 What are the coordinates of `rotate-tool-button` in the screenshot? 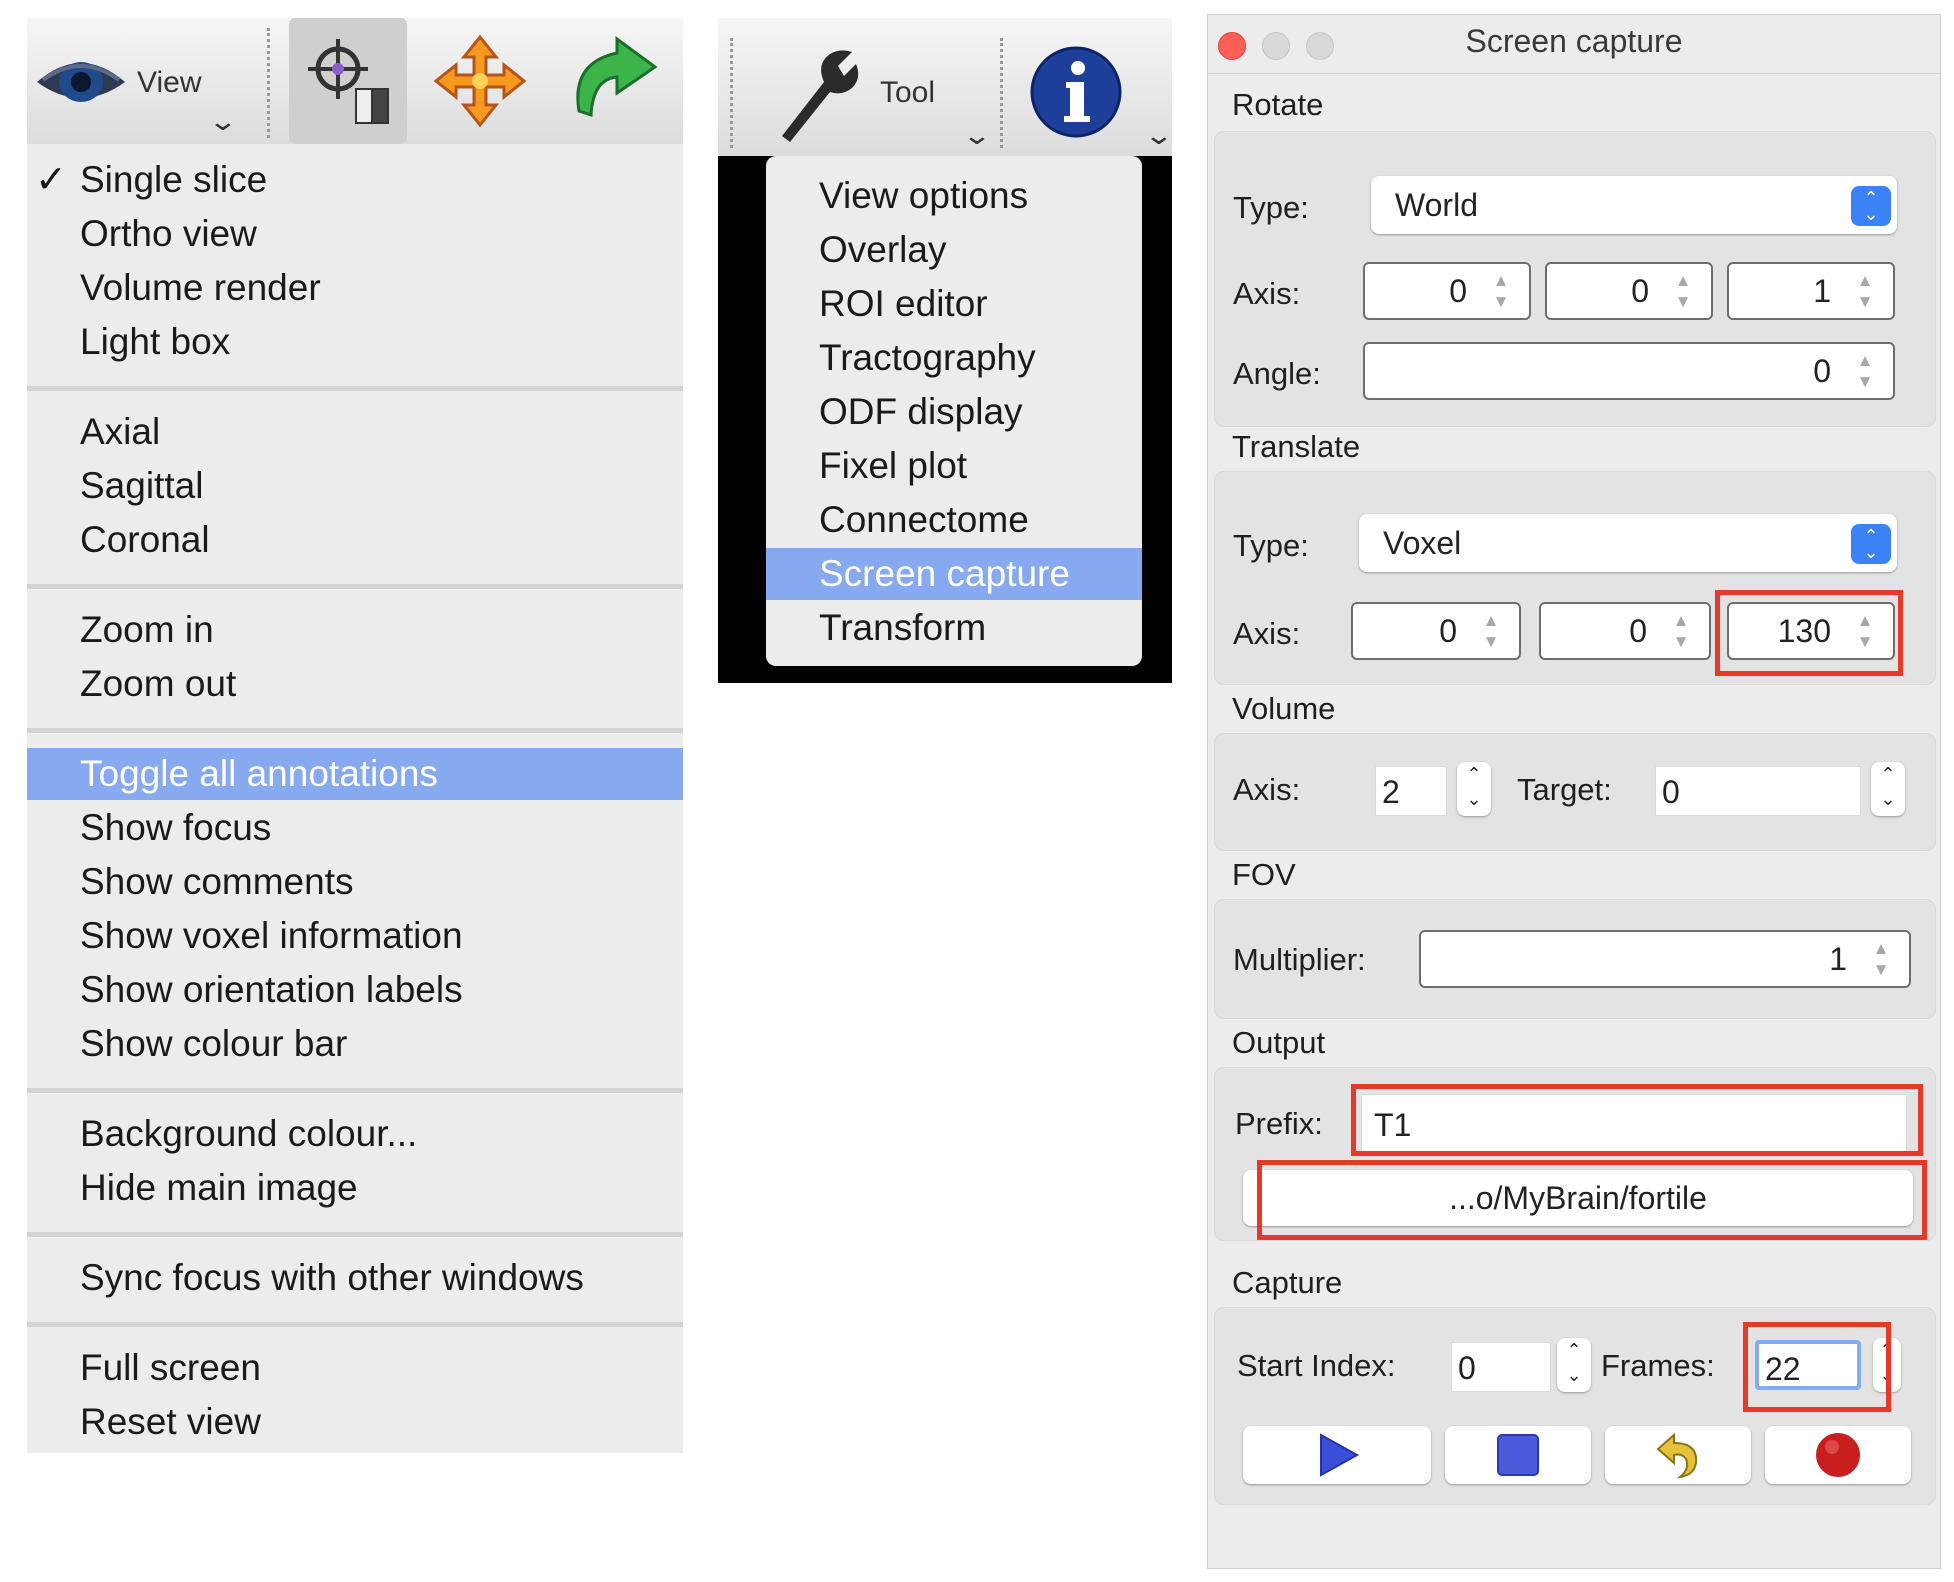 It's located at (615, 81).